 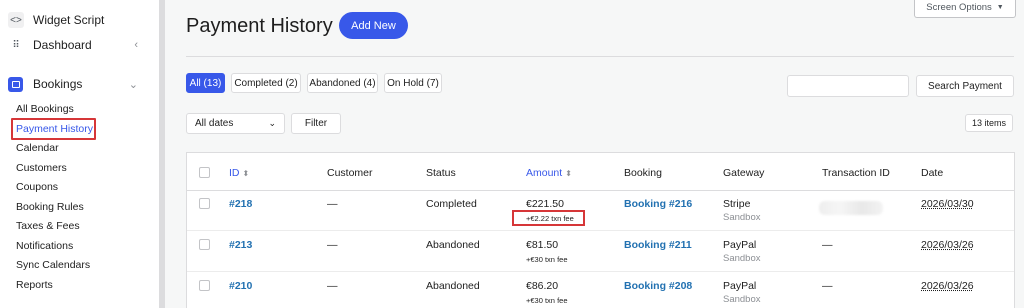 What do you see at coordinates (239, 173) in the screenshot?
I see `column-id: ID ⬍` at bounding box center [239, 173].